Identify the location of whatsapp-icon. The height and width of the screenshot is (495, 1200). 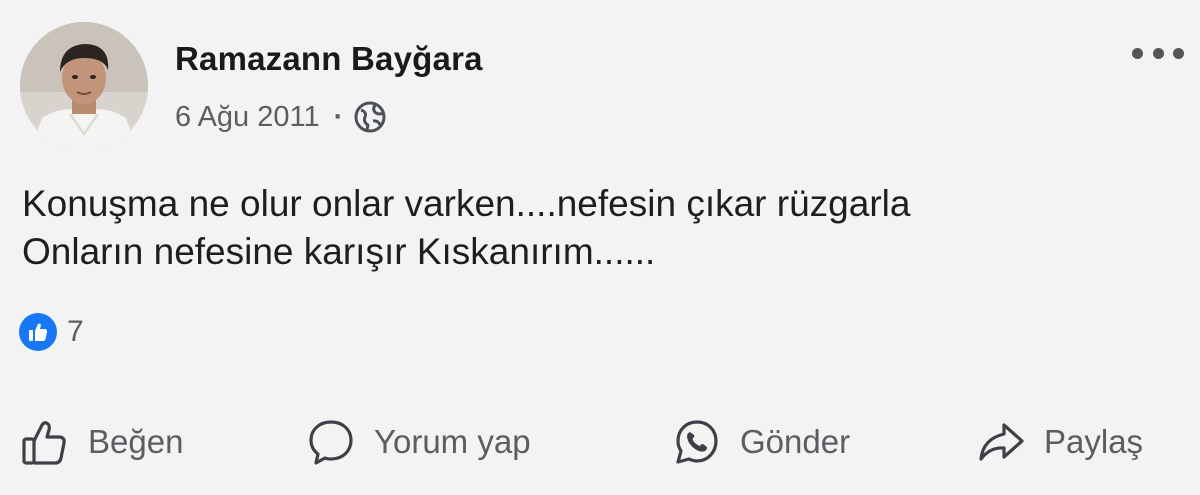
(697, 442).